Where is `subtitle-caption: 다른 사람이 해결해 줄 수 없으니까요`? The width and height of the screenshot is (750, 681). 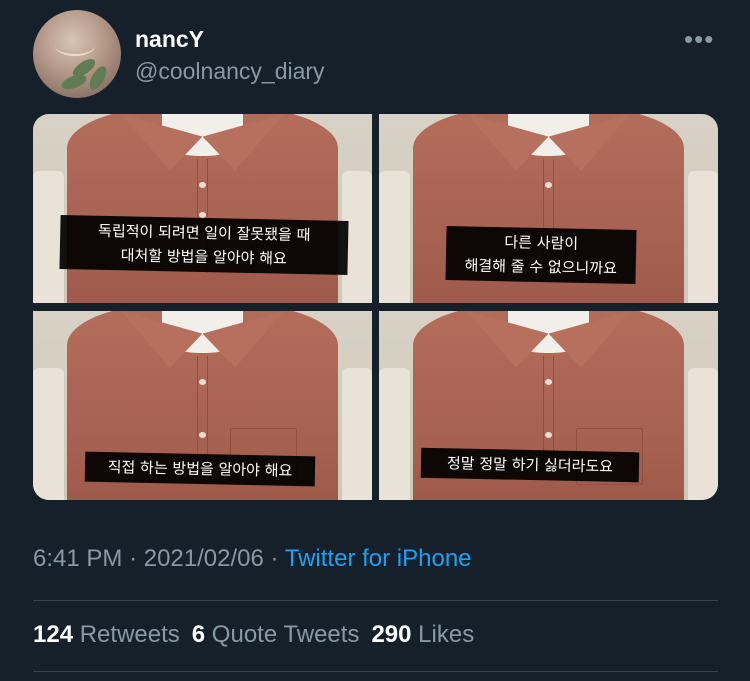 subtitle-caption: 다른 사람이 해결해 줄 수 없으니까요 is located at coordinates (541, 255).